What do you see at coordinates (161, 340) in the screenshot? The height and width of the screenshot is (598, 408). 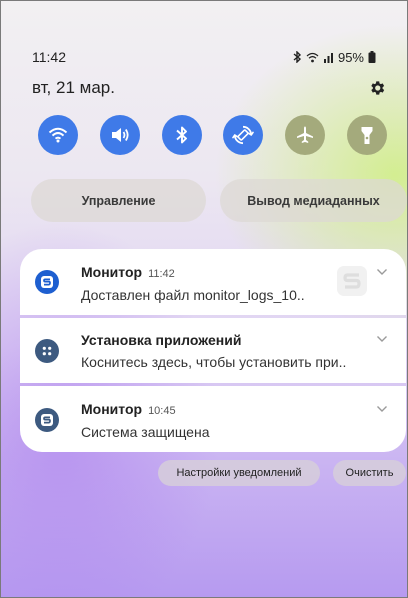 I see `notification-title: Установка приложений` at bounding box center [161, 340].